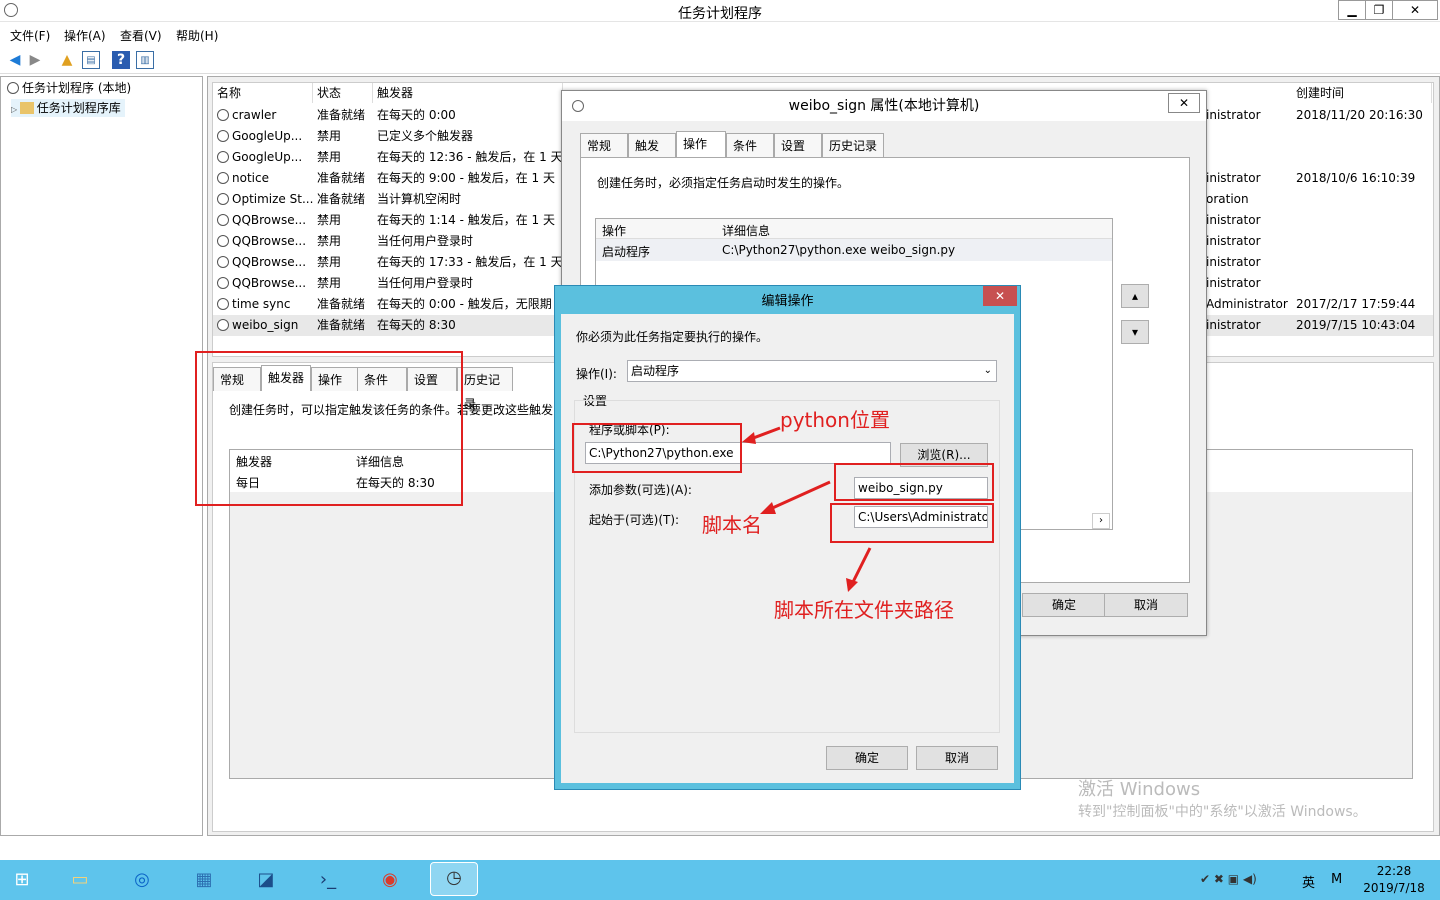  What do you see at coordinates (470, 262) in the screenshot?
I see `task-trigger: 在每天的 17:33 - 触发后，在 1 天` at bounding box center [470, 262].